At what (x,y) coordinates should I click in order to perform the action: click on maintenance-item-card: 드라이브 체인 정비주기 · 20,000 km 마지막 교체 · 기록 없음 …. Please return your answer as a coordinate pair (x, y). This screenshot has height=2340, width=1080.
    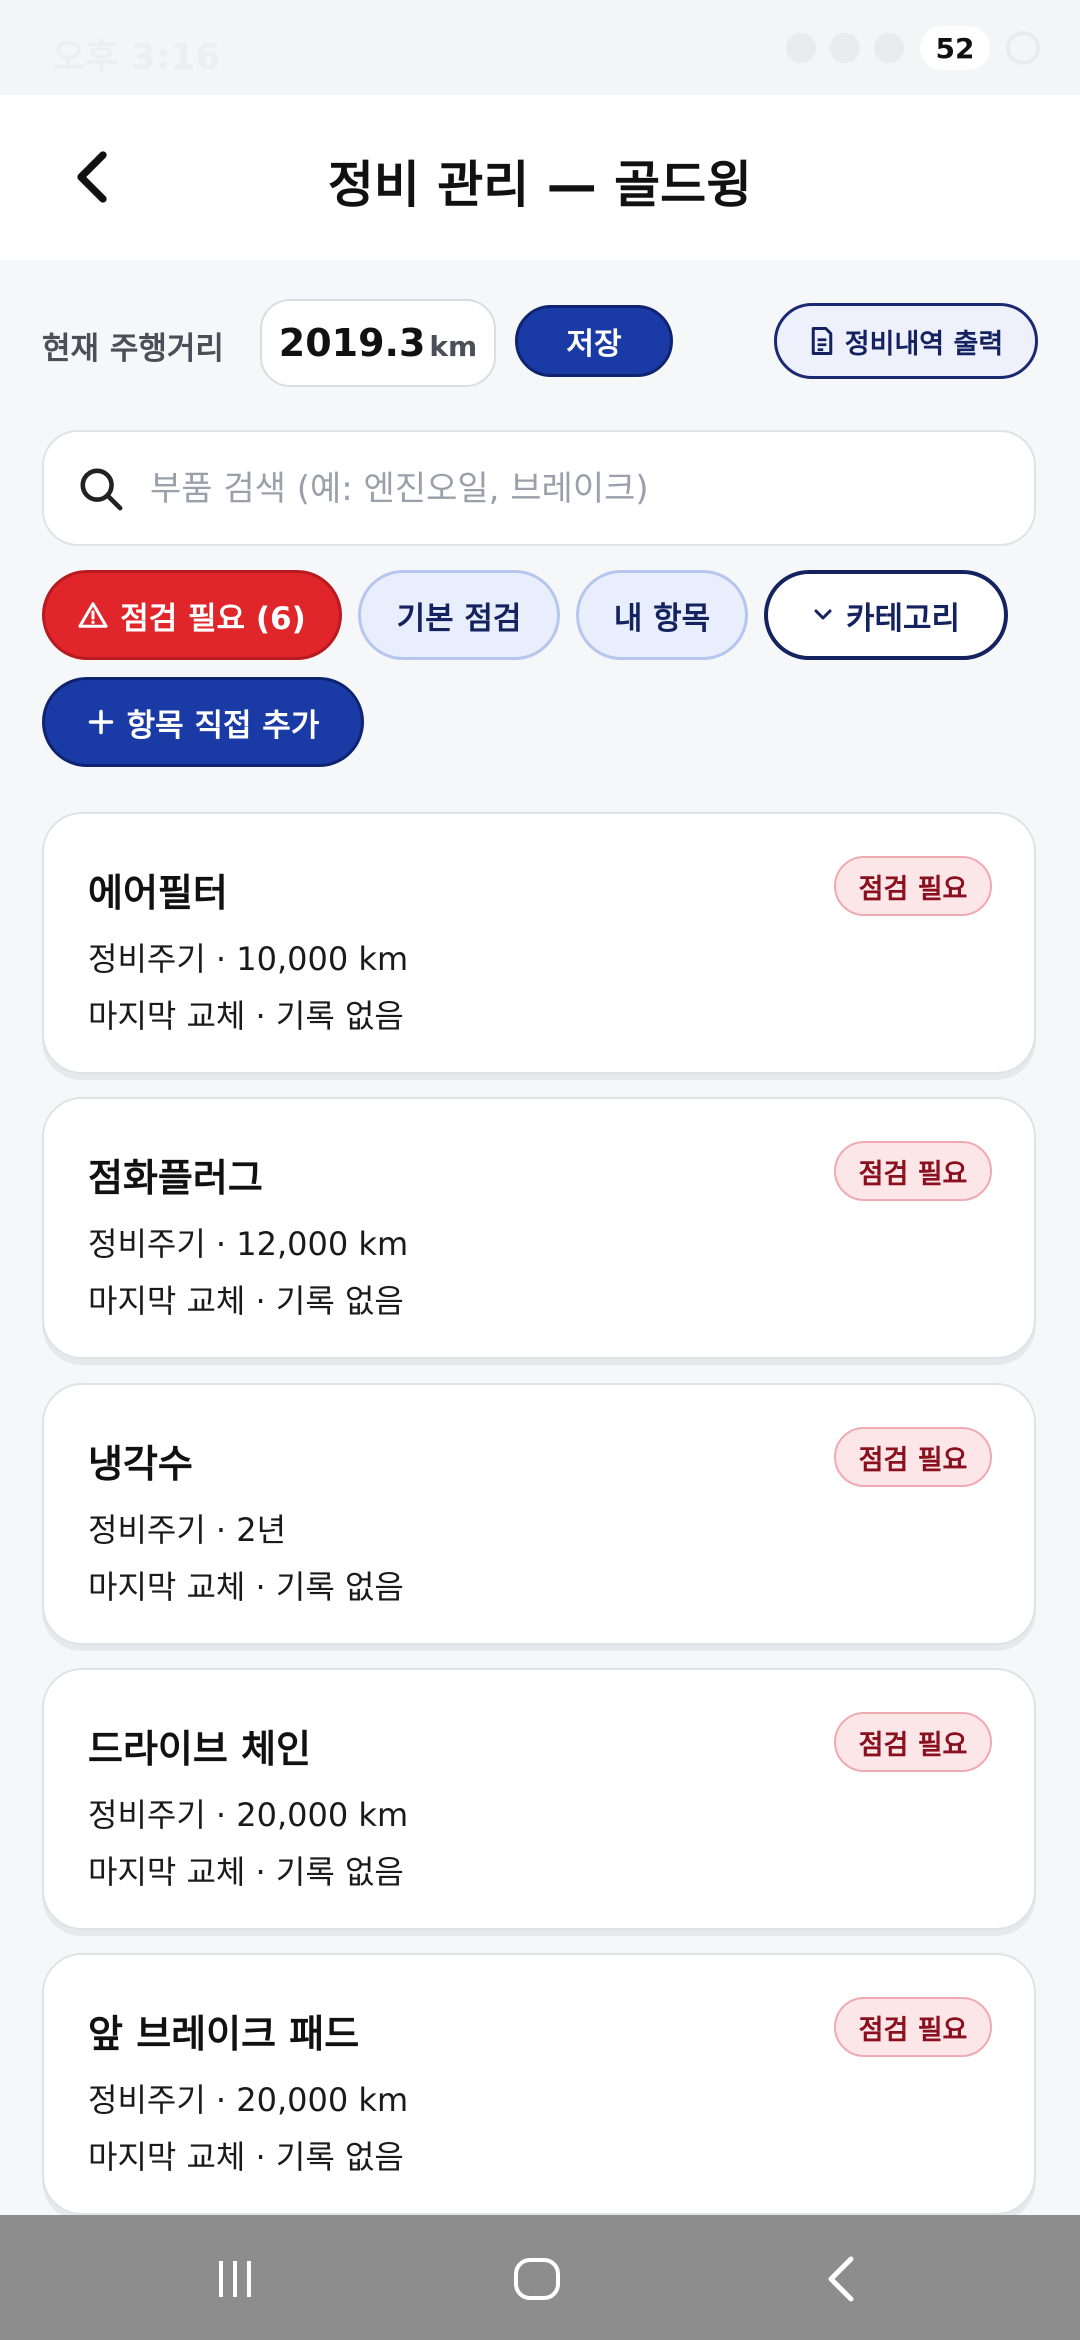
    Looking at the image, I should click on (539, 1799).